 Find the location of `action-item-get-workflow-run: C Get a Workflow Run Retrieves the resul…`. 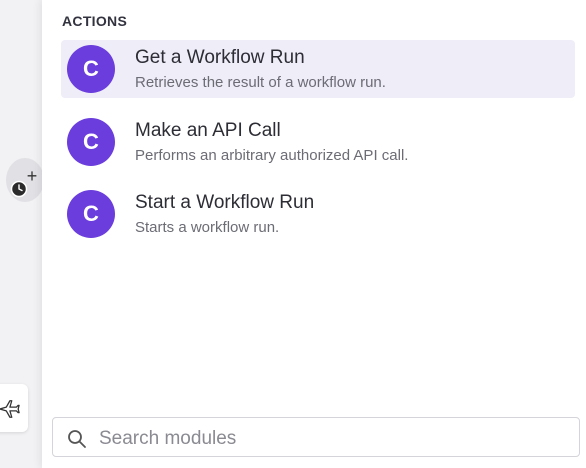

action-item-get-workflow-run: C Get a Workflow Run Retrieves the resul… is located at coordinates (318, 69).